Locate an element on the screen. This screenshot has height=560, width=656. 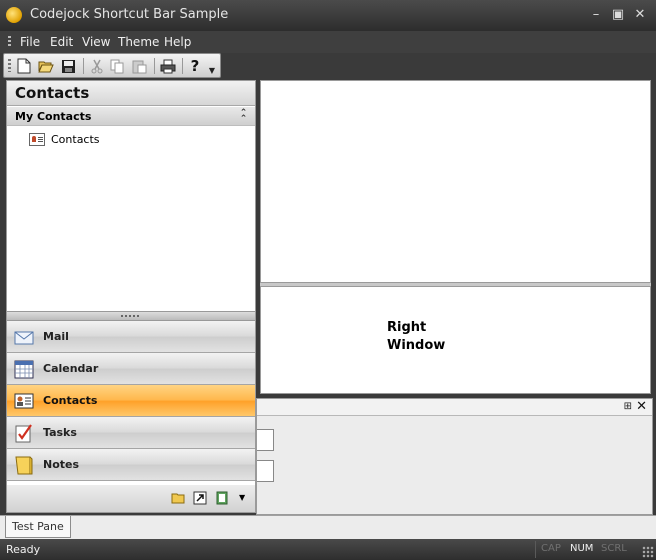
contact-folder-icon is located at coordinates (222, 498).